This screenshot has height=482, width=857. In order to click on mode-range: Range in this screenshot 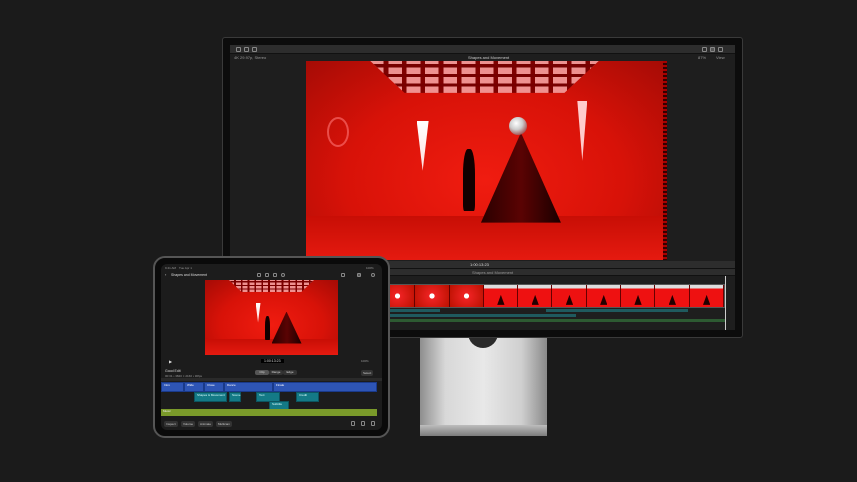, I will do `click(276, 372)`.